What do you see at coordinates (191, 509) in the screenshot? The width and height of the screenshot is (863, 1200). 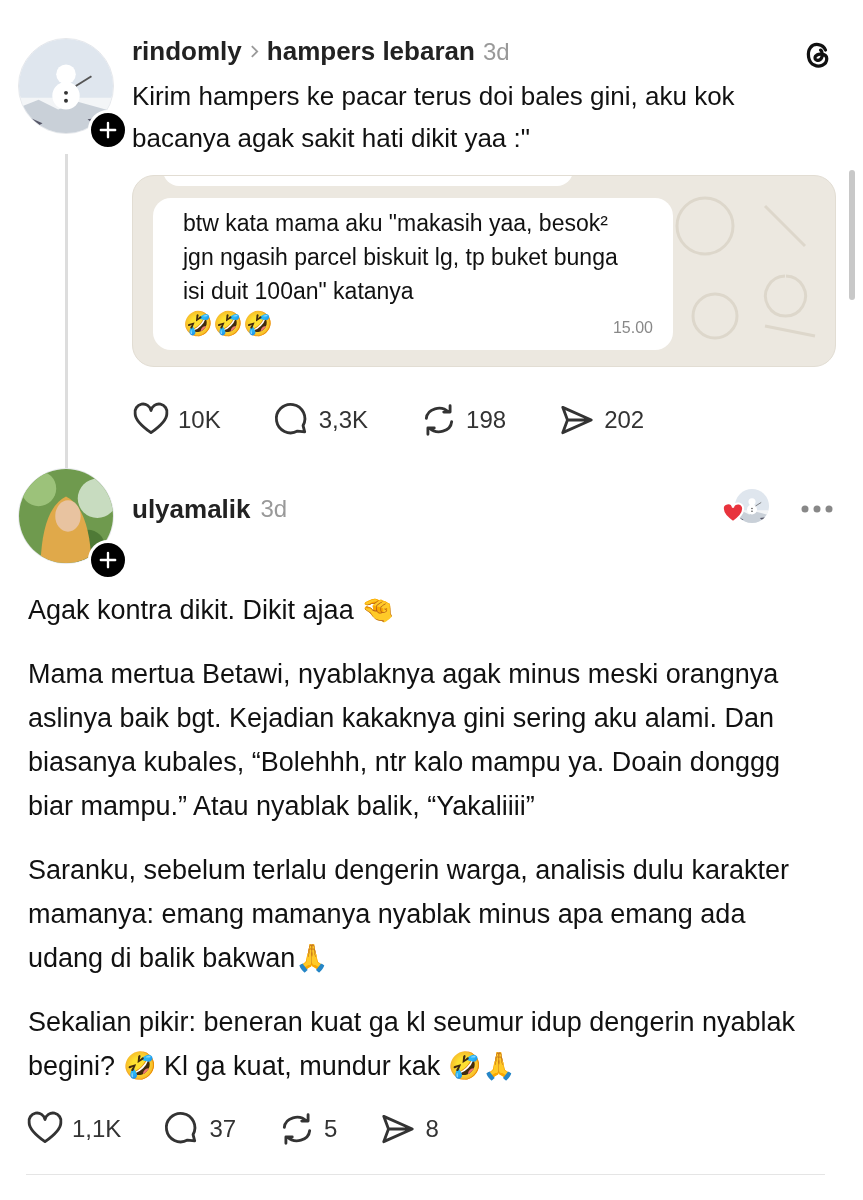 I see `username: ulyamalik` at bounding box center [191, 509].